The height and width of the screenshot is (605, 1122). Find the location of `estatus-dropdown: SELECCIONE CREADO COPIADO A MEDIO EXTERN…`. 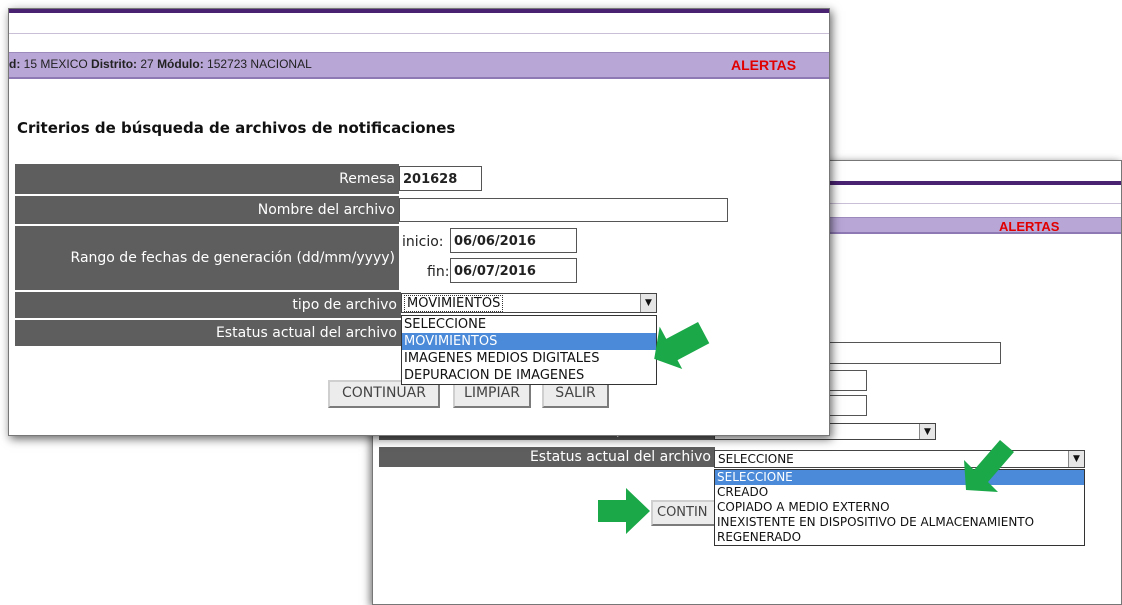

estatus-dropdown: SELECCIONE CREADO COPIADO A MEDIO EXTERN… is located at coordinates (899, 507).